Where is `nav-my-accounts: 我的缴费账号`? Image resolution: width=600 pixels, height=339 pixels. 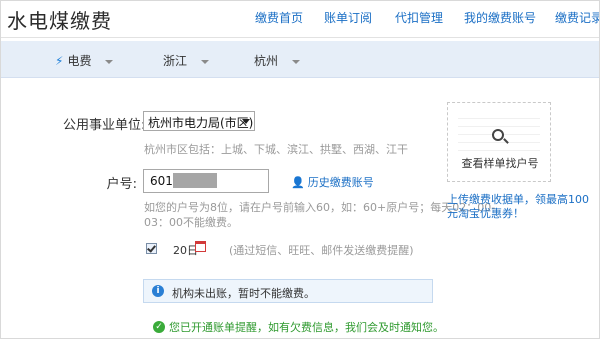
nav-my-accounts: 我的缴费账号 is located at coordinates (500, 17).